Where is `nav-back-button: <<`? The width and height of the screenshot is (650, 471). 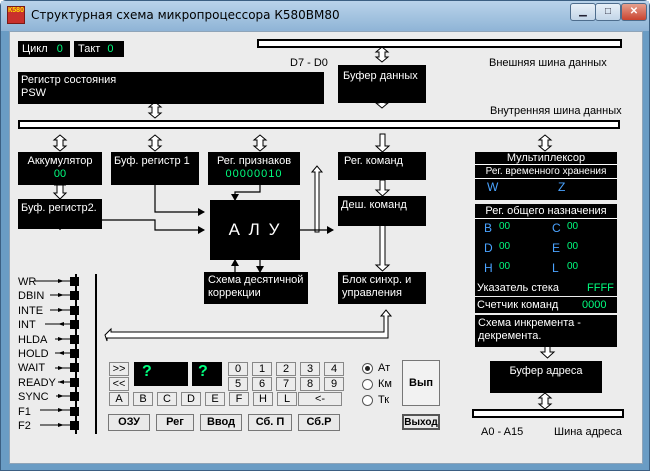 nav-back-button: << is located at coordinates (119, 384).